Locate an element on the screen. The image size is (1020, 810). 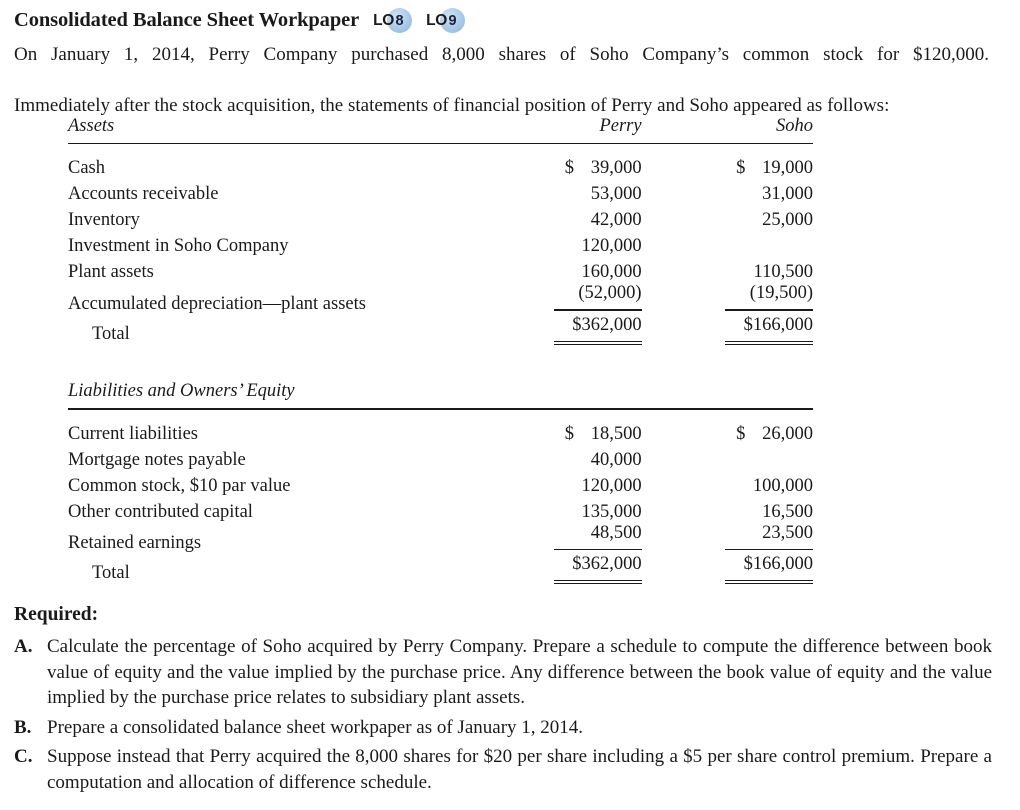
row-value-perry: 53,000 is located at coordinates (616, 194).